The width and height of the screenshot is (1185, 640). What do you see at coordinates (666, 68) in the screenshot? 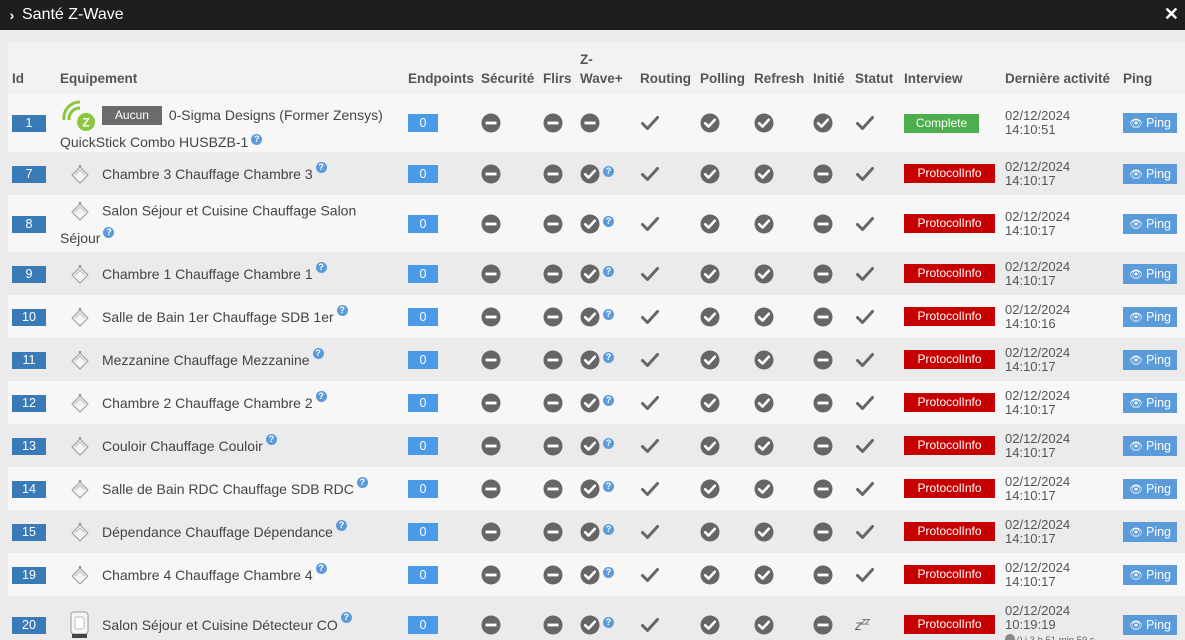
I see `col-routing: Routing` at bounding box center [666, 68].